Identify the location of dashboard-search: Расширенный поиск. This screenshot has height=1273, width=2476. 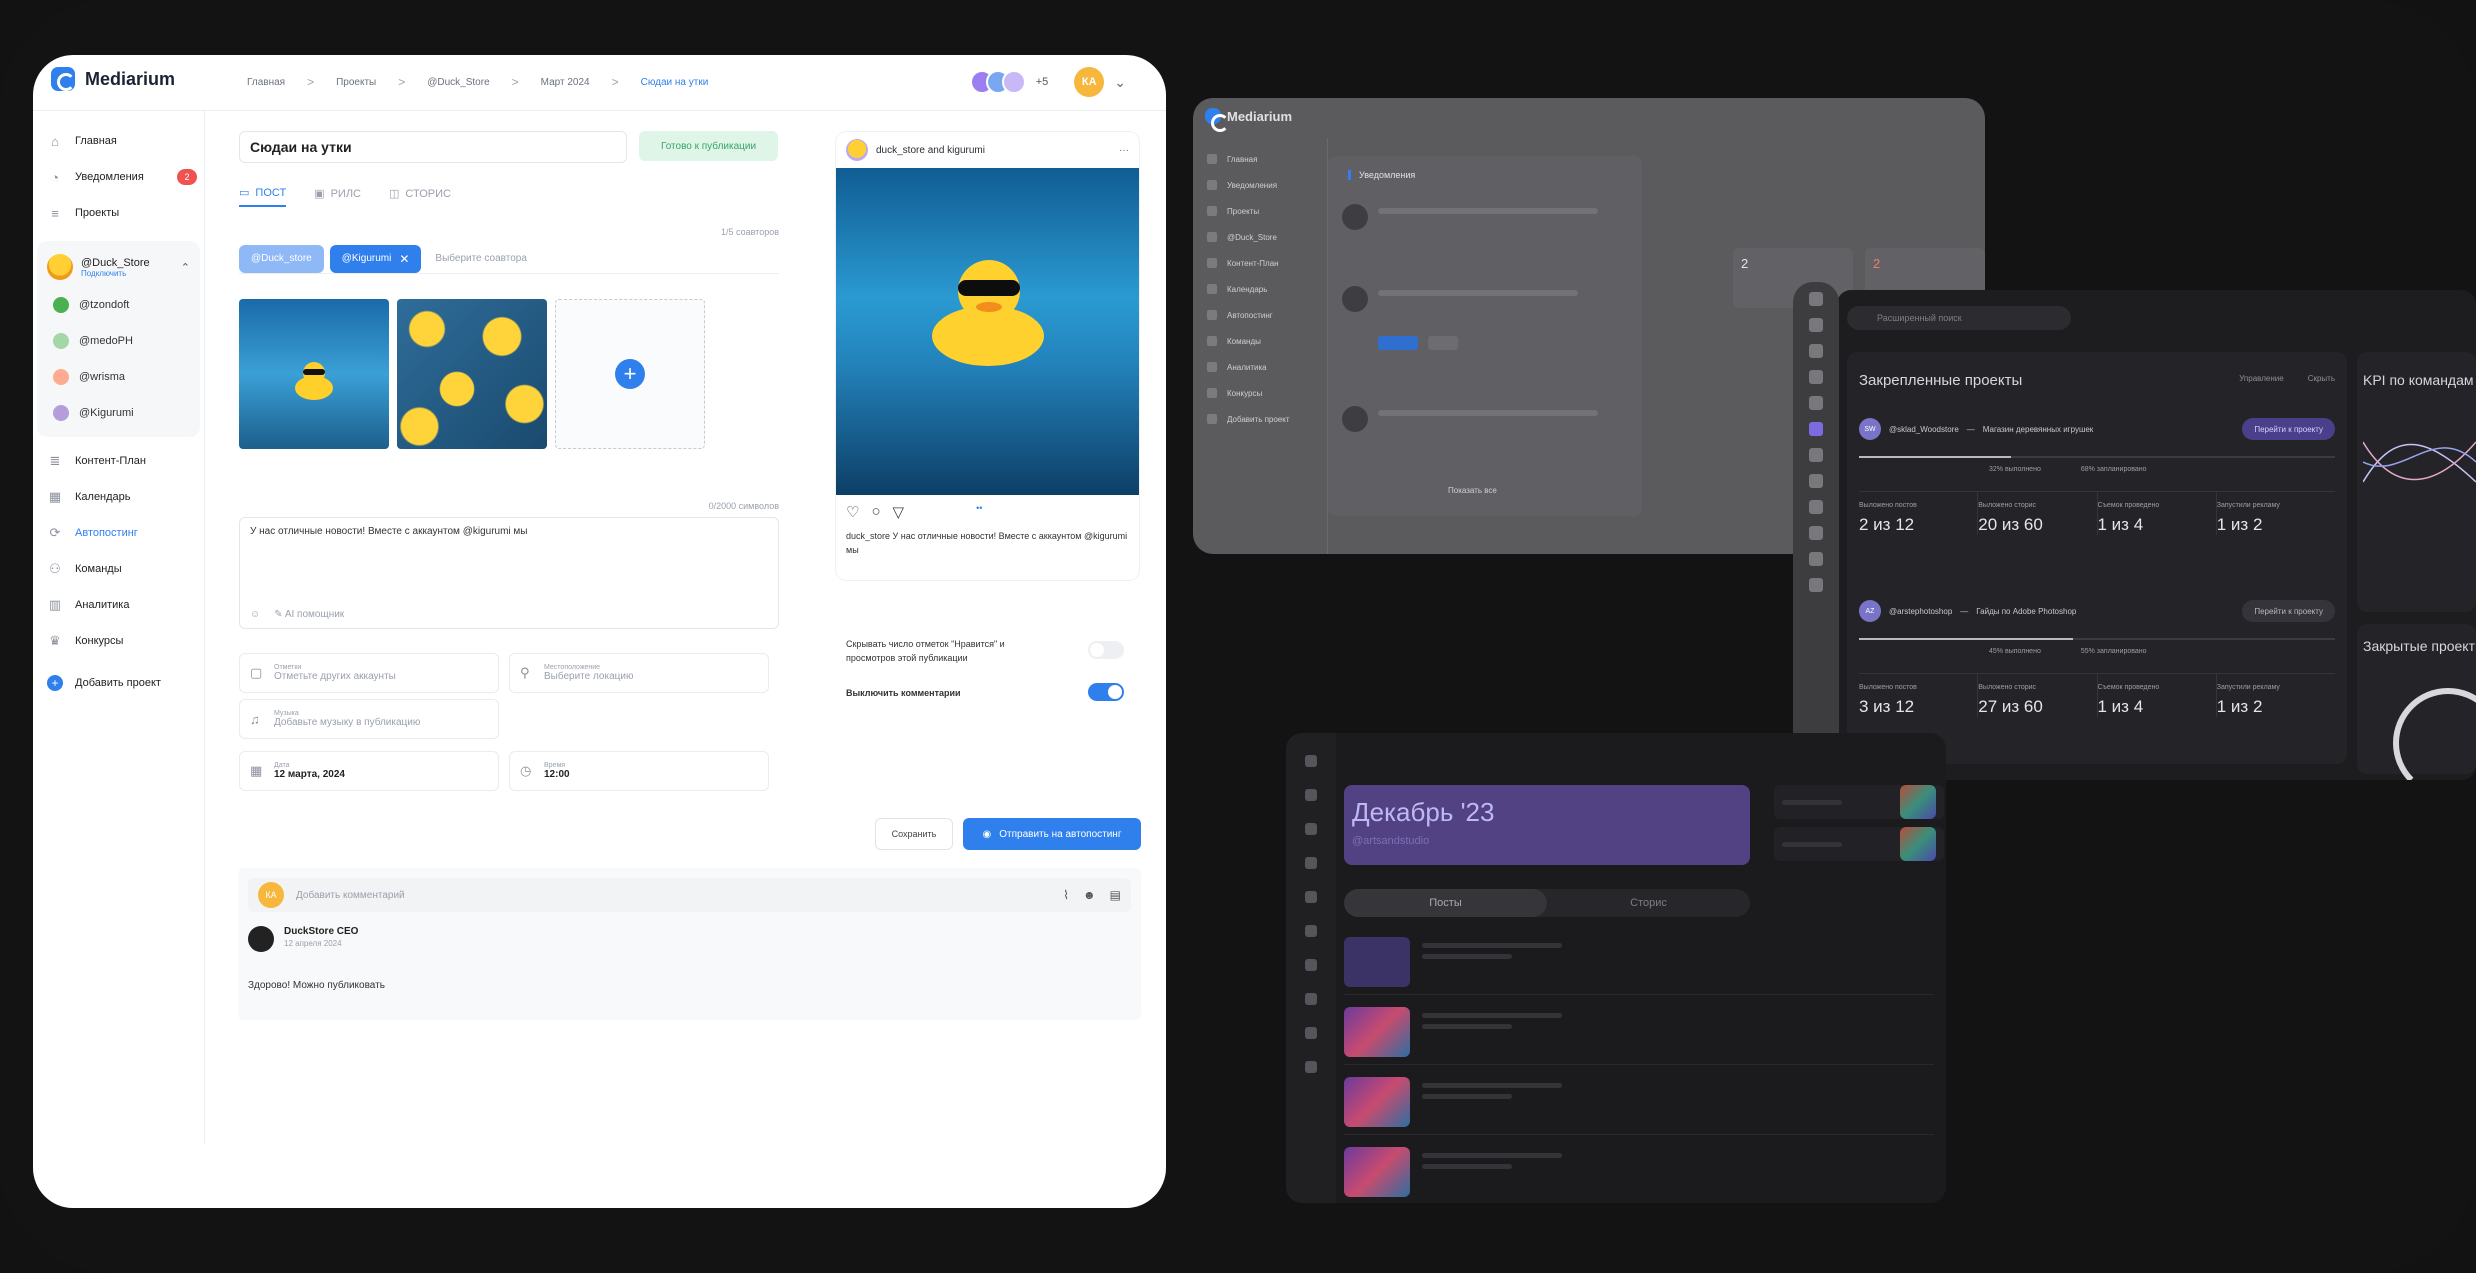
(1959, 318).